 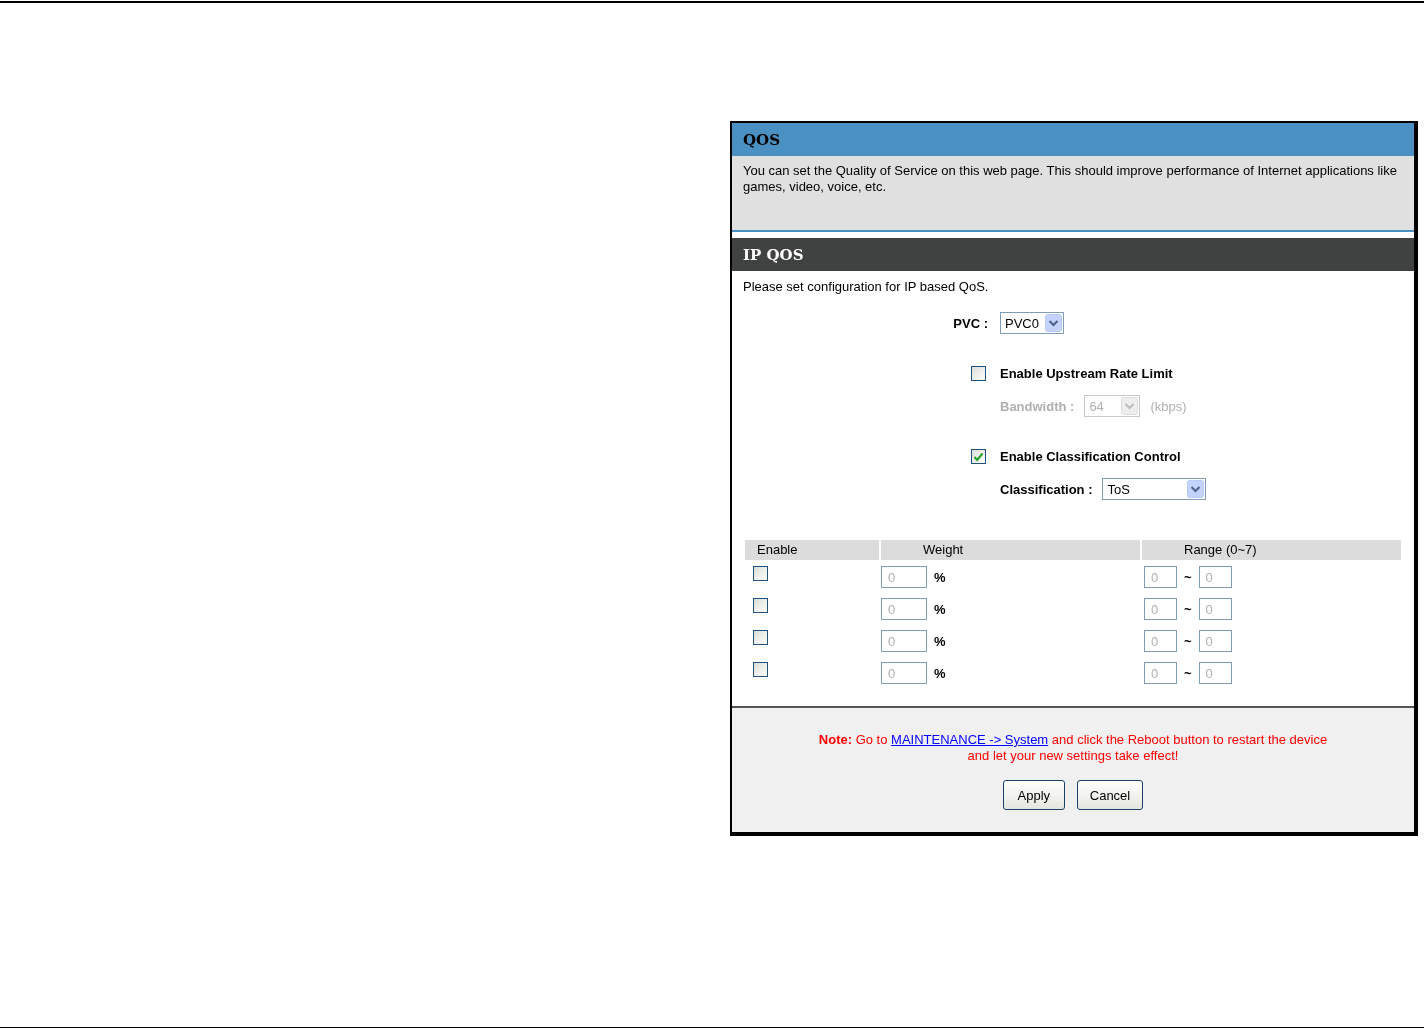 I want to click on classification-checkbox, so click(x=978, y=456).